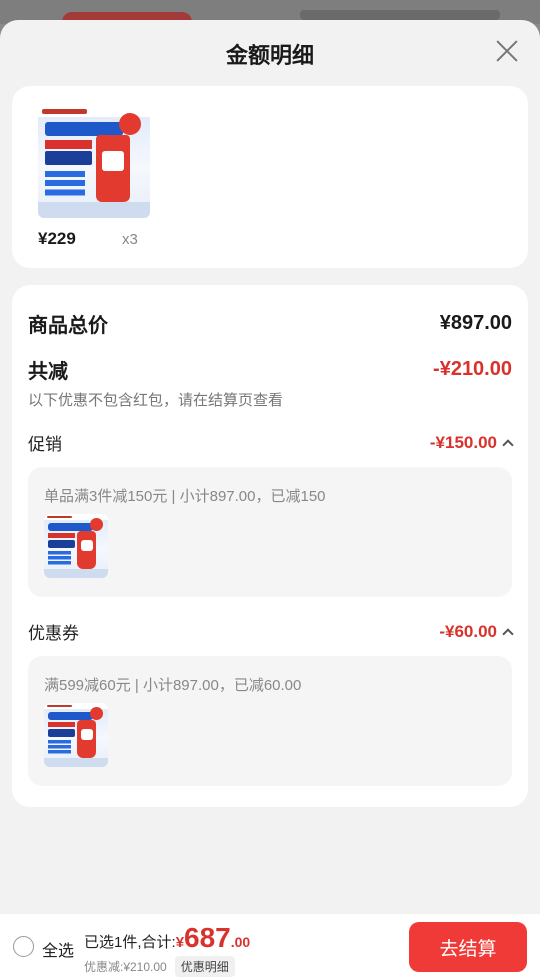 This screenshot has width=540, height=979. I want to click on total-reduction-value: -¥210.00, so click(472, 369).